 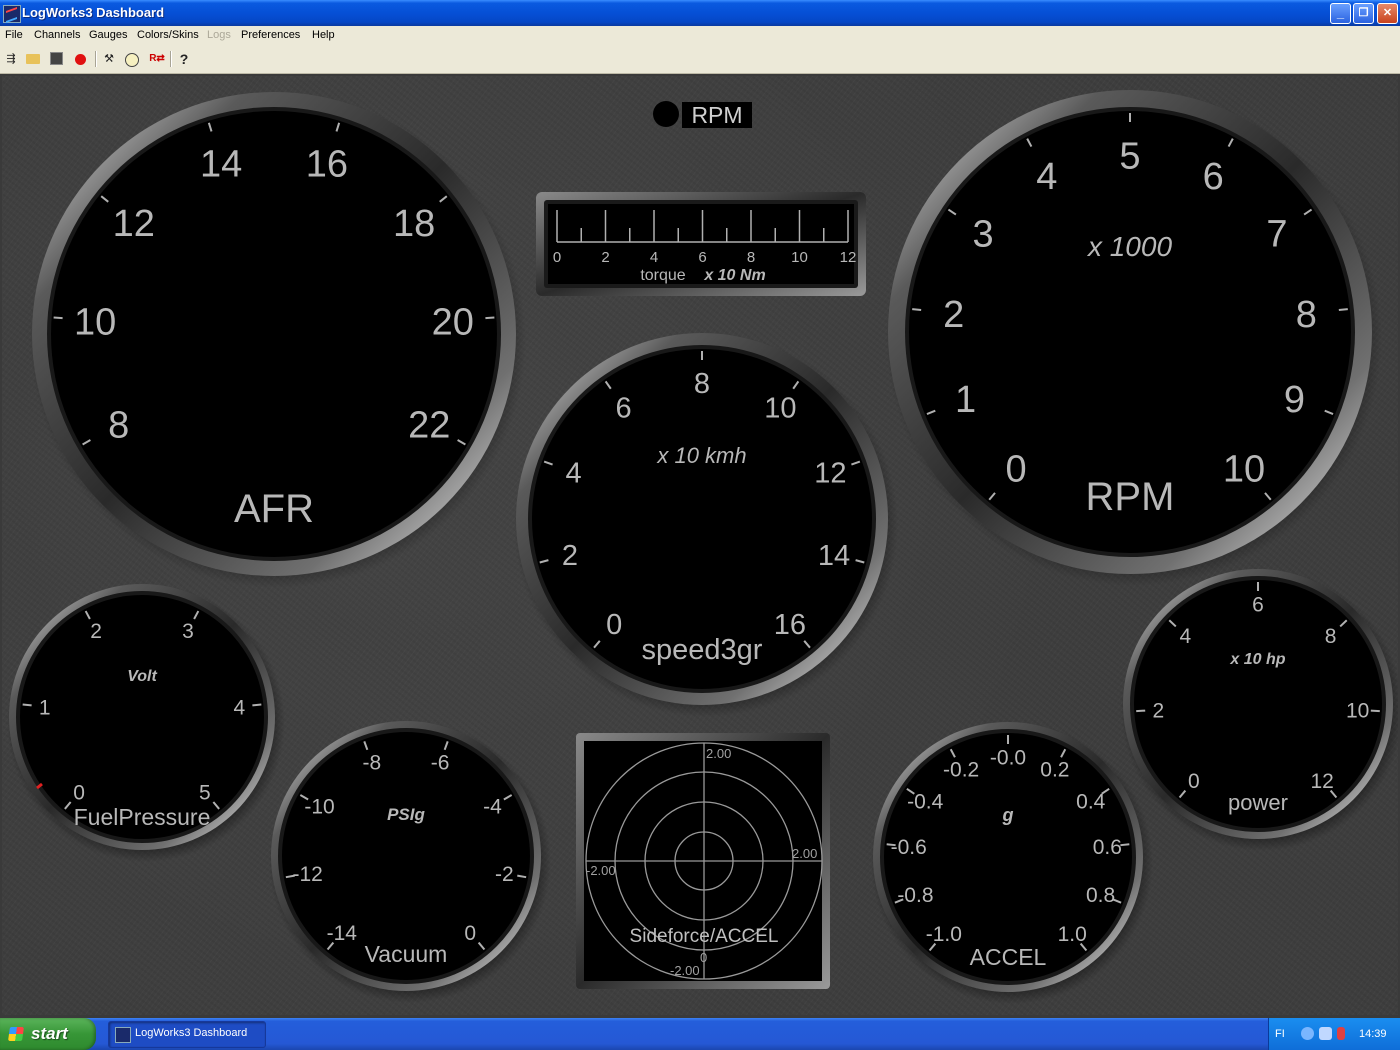 What do you see at coordinates (1130, 497) in the screenshot?
I see `rpm-label: RPM` at bounding box center [1130, 497].